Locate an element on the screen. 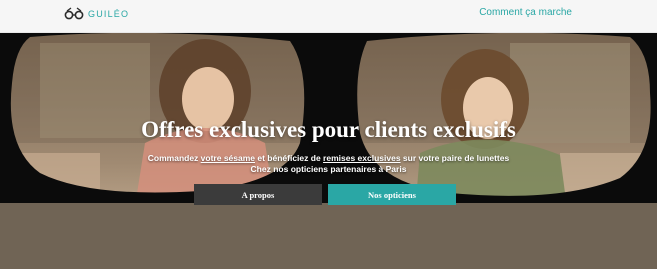 This screenshot has width=657, height=269. brand-logo: GUILÉO is located at coordinates (96, 14).